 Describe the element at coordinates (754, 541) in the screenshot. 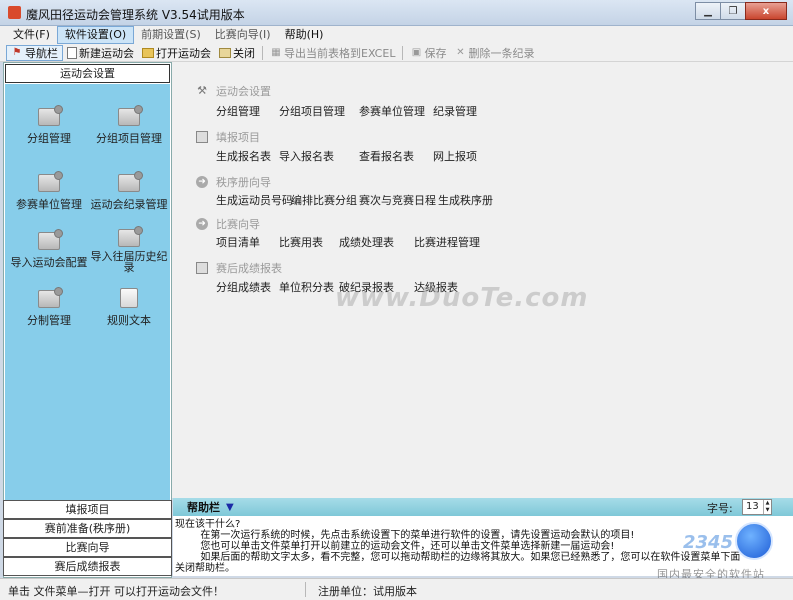

I see `brand-logo-icon` at that location.